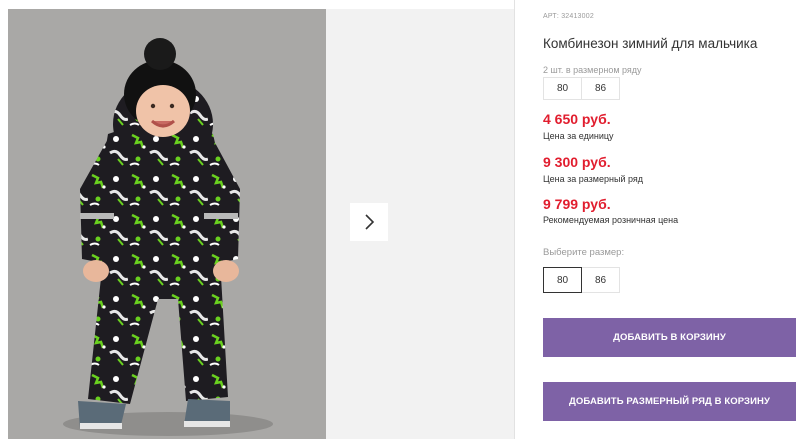 The height and width of the screenshot is (439, 800). What do you see at coordinates (650, 43) in the screenshot?
I see `product-title: Комбинезон зимний для мальчика` at bounding box center [650, 43].